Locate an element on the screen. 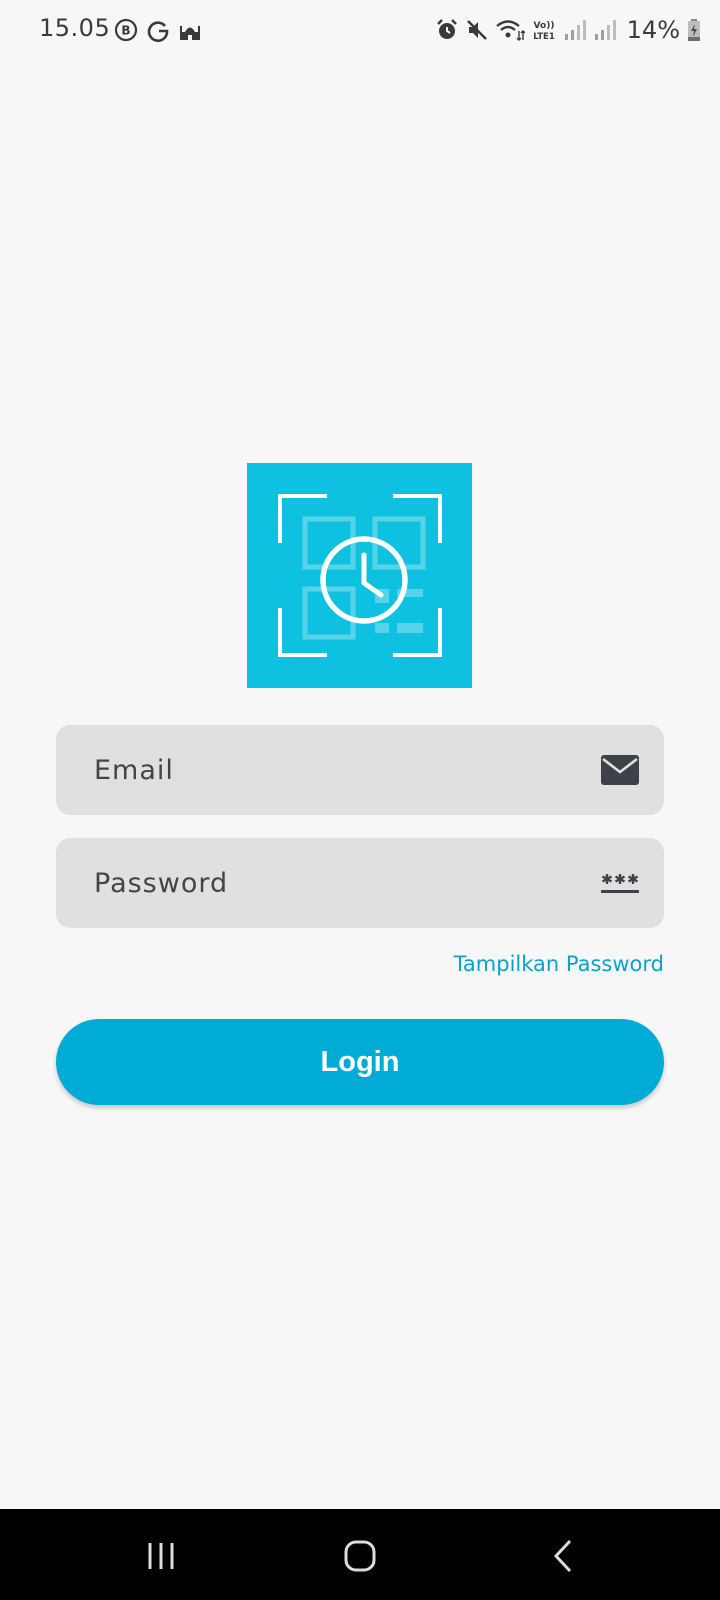 This screenshot has width=720, height=1600. svg-text: B is located at coordinates (125, 31).